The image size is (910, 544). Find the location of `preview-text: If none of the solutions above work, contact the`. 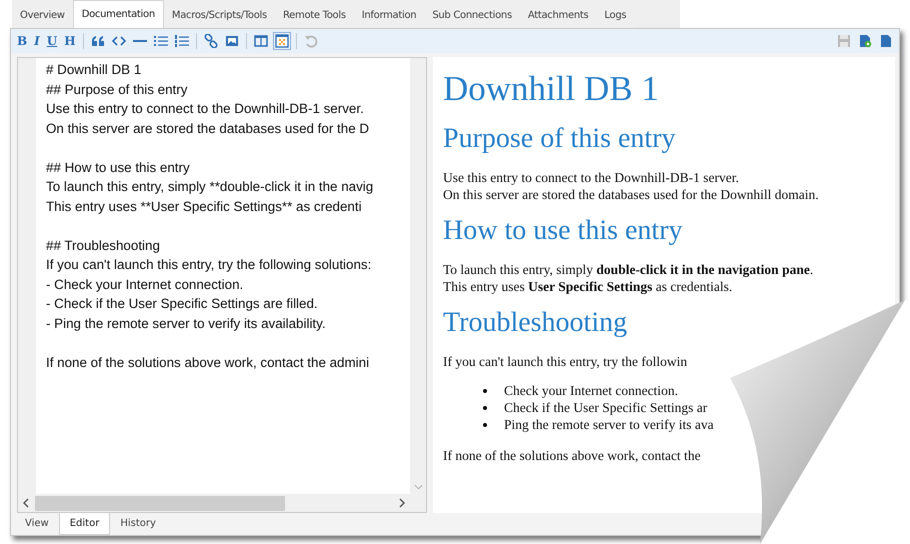

preview-text: If none of the solutions above work, contact the is located at coordinates (572, 455).